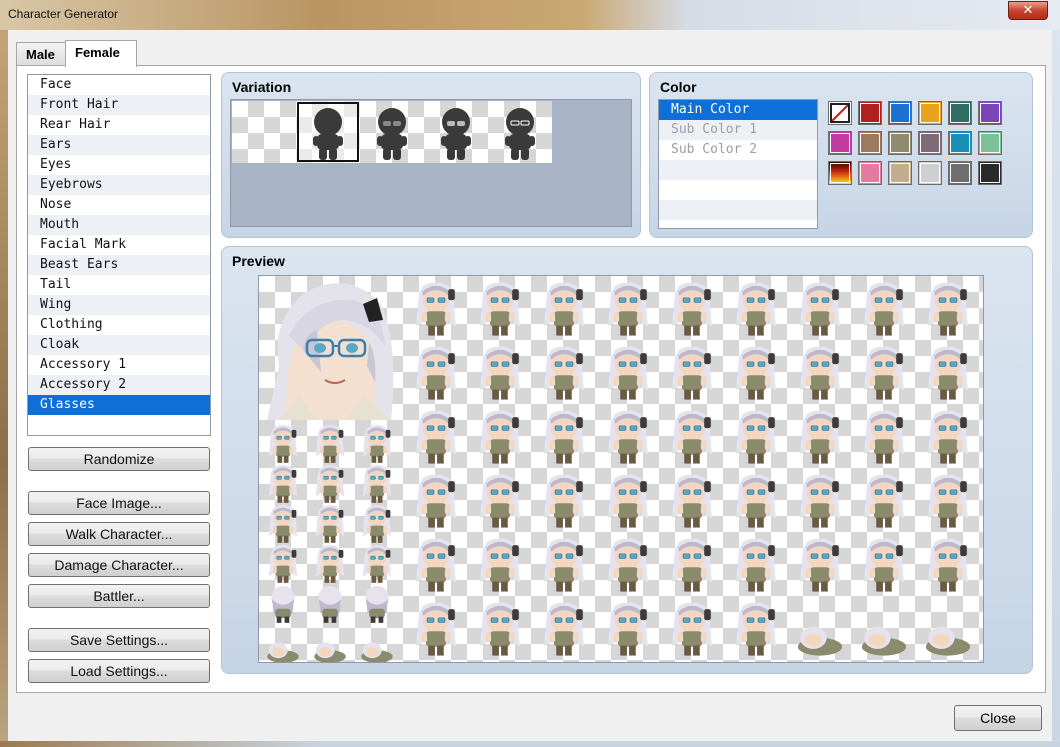  What do you see at coordinates (119, 185) in the screenshot?
I see `part-item: Eyebrows` at bounding box center [119, 185].